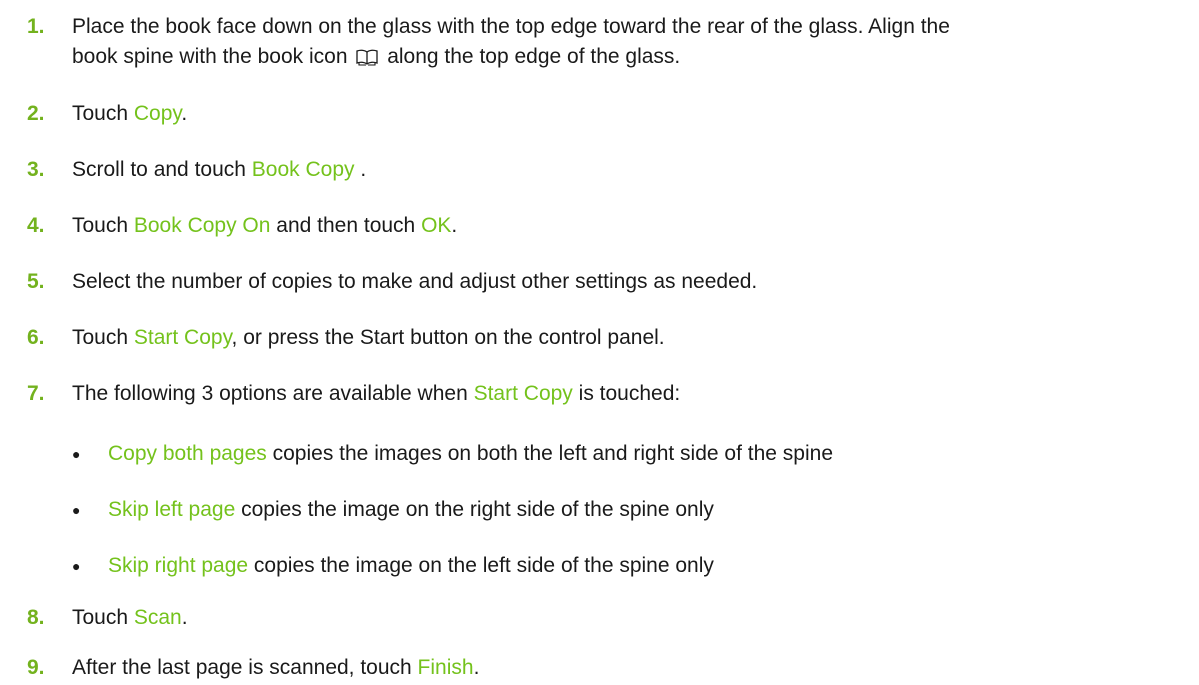 The width and height of the screenshot is (1199, 685). Describe the element at coordinates (157, 113) in the screenshot. I see `ui-term-copy: Copy` at that location.